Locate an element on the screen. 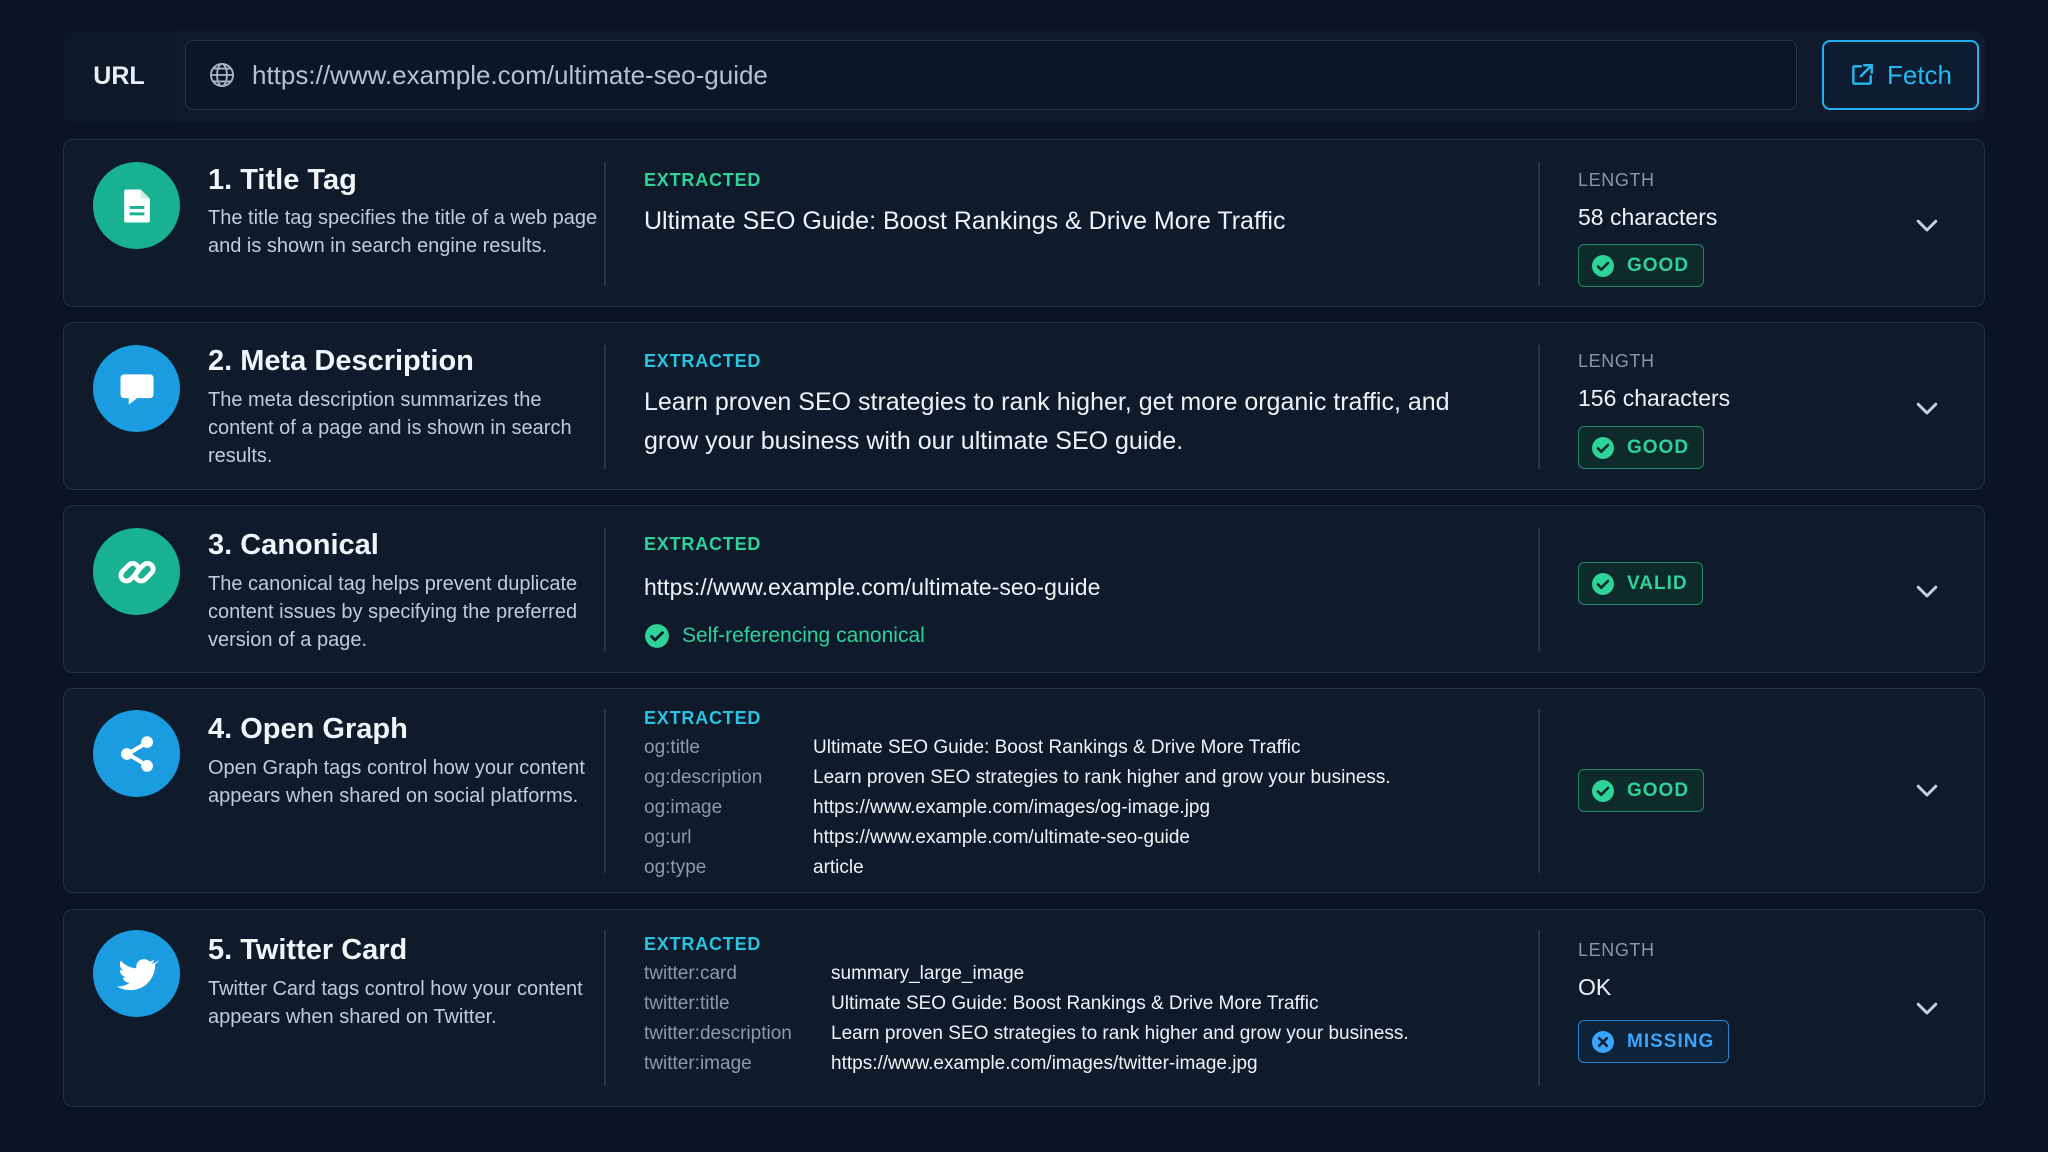 The height and width of the screenshot is (1152, 2048). badge-label: MISSING is located at coordinates (1671, 1041).